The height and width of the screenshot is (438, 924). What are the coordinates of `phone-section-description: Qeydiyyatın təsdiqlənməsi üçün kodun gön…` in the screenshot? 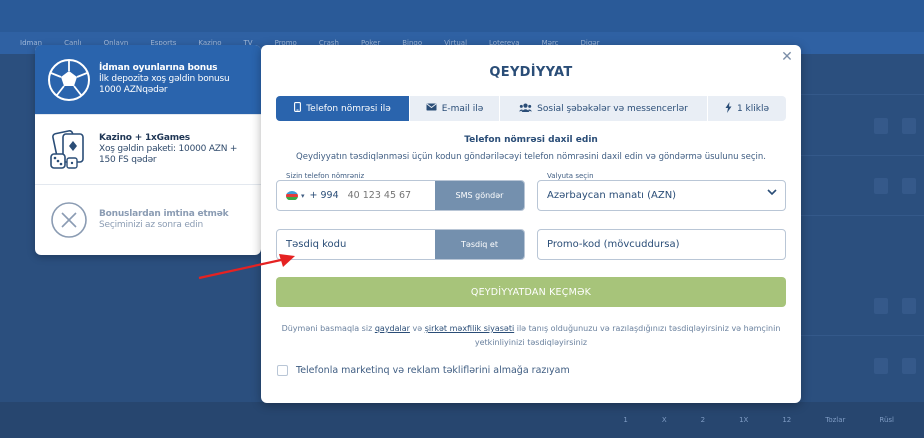 It's located at (531, 157).